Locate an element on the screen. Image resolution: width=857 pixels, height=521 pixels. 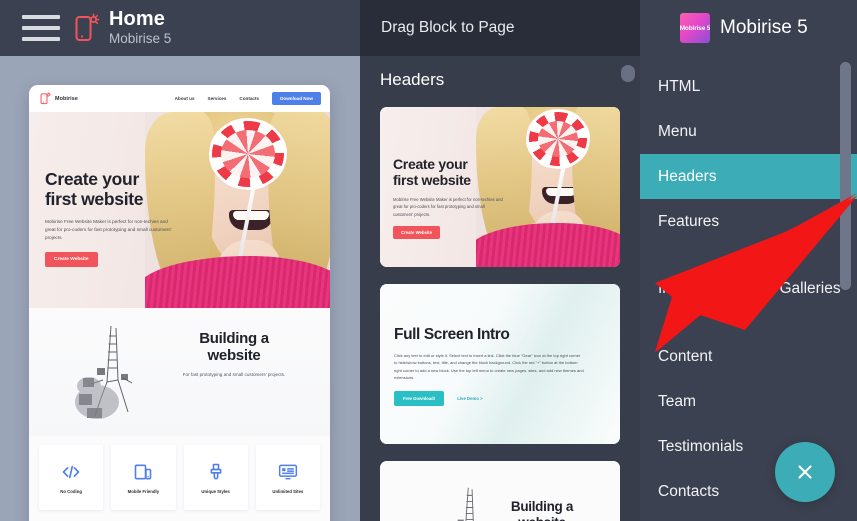
feature-card-no-coding: No Coding is located at coordinates (71, 477).